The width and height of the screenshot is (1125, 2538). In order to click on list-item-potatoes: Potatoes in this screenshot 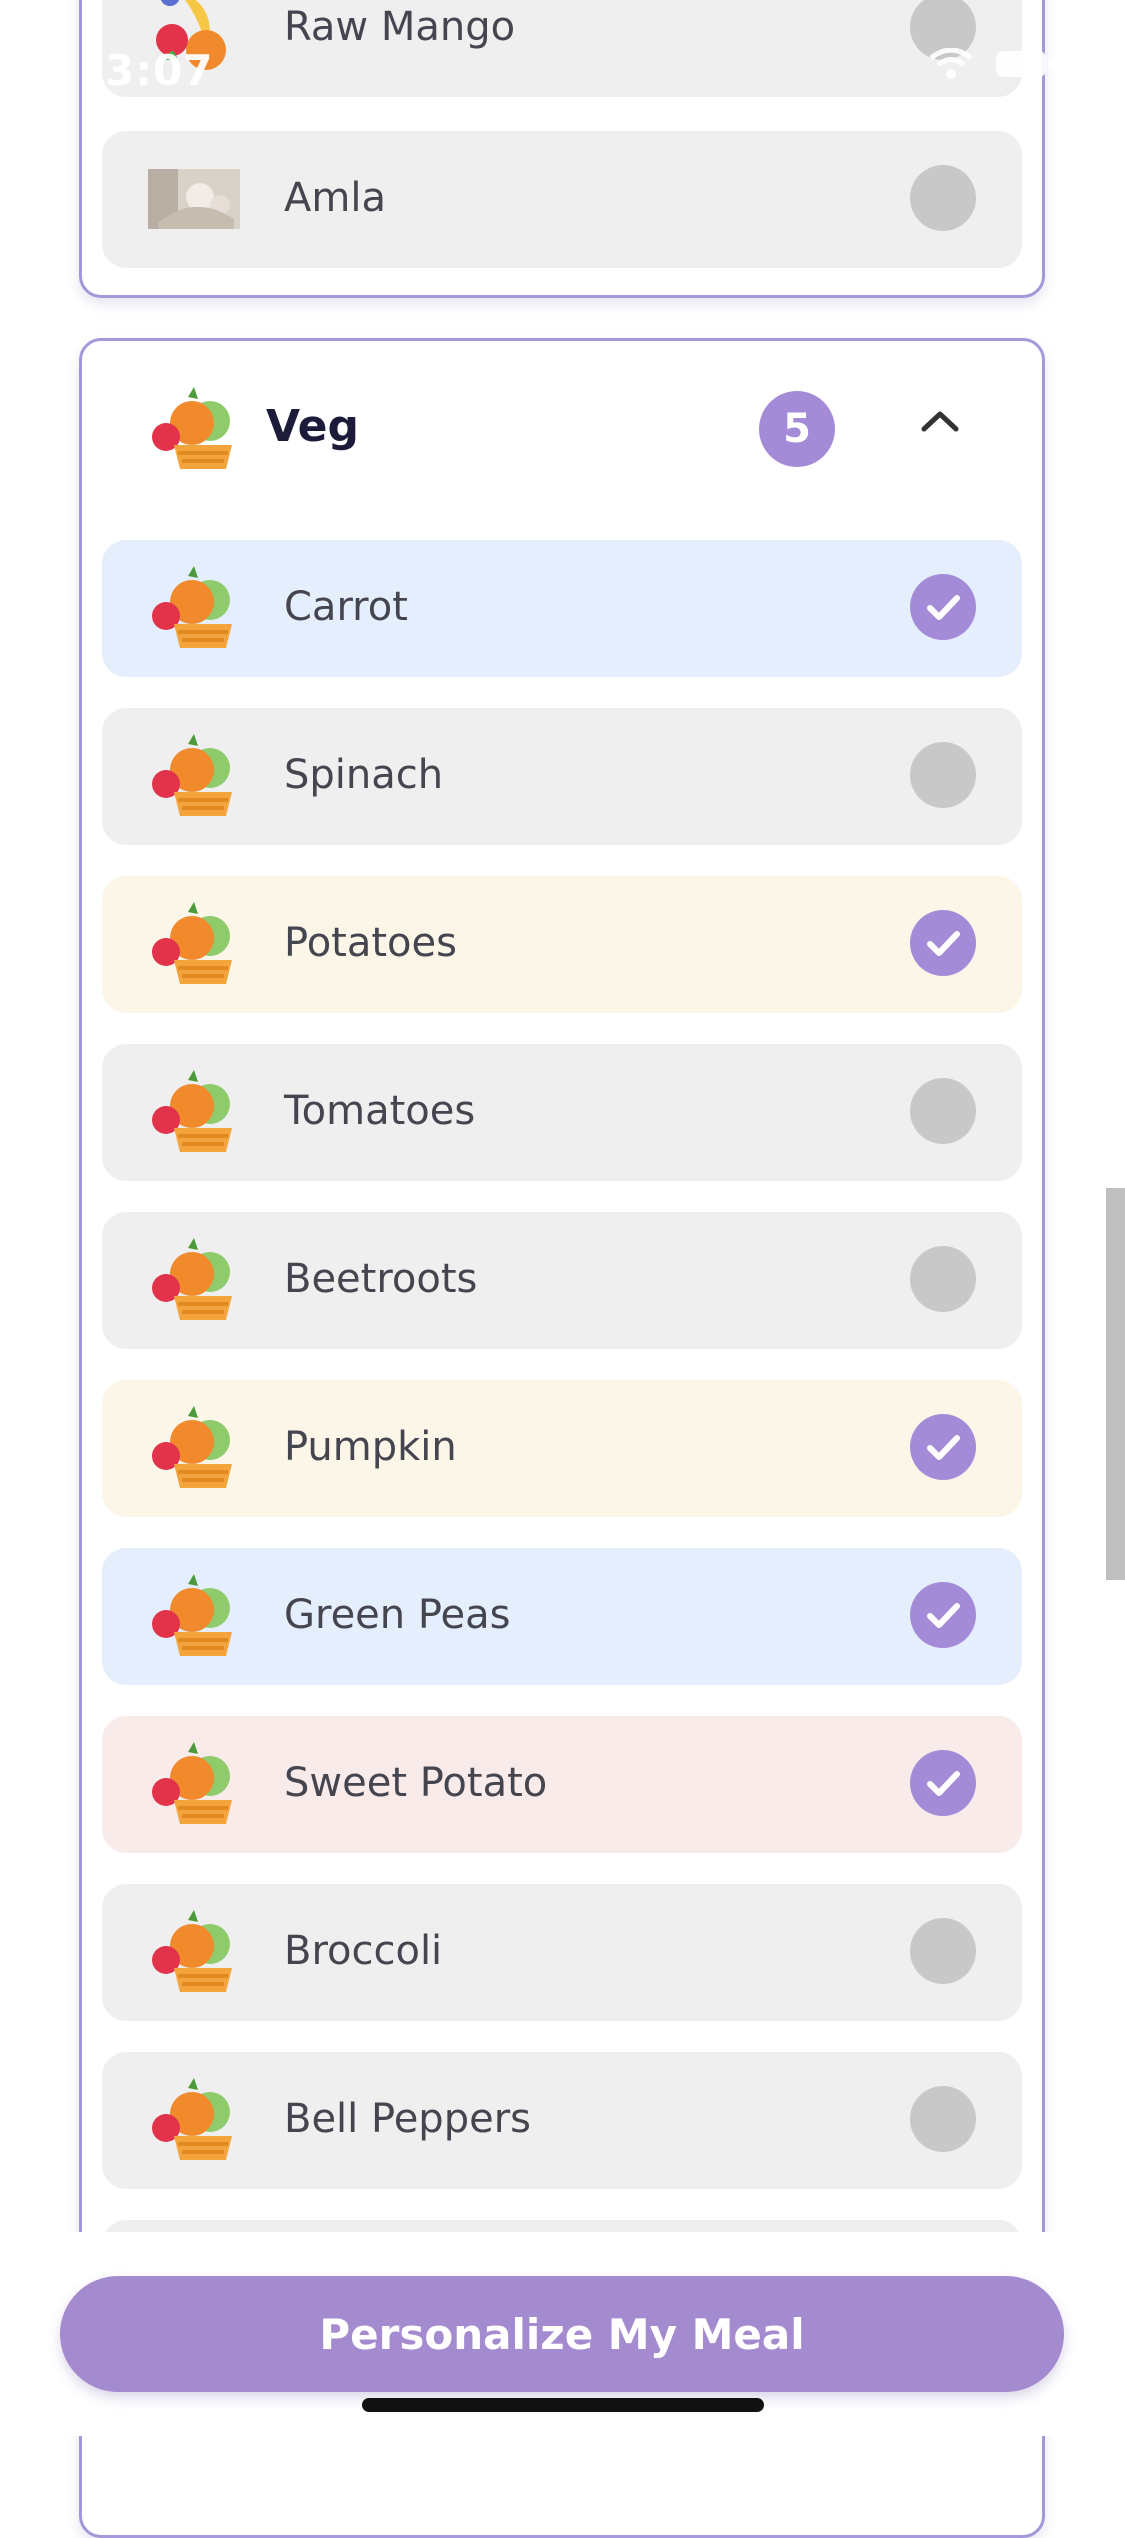, I will do `click(562, 944)`.